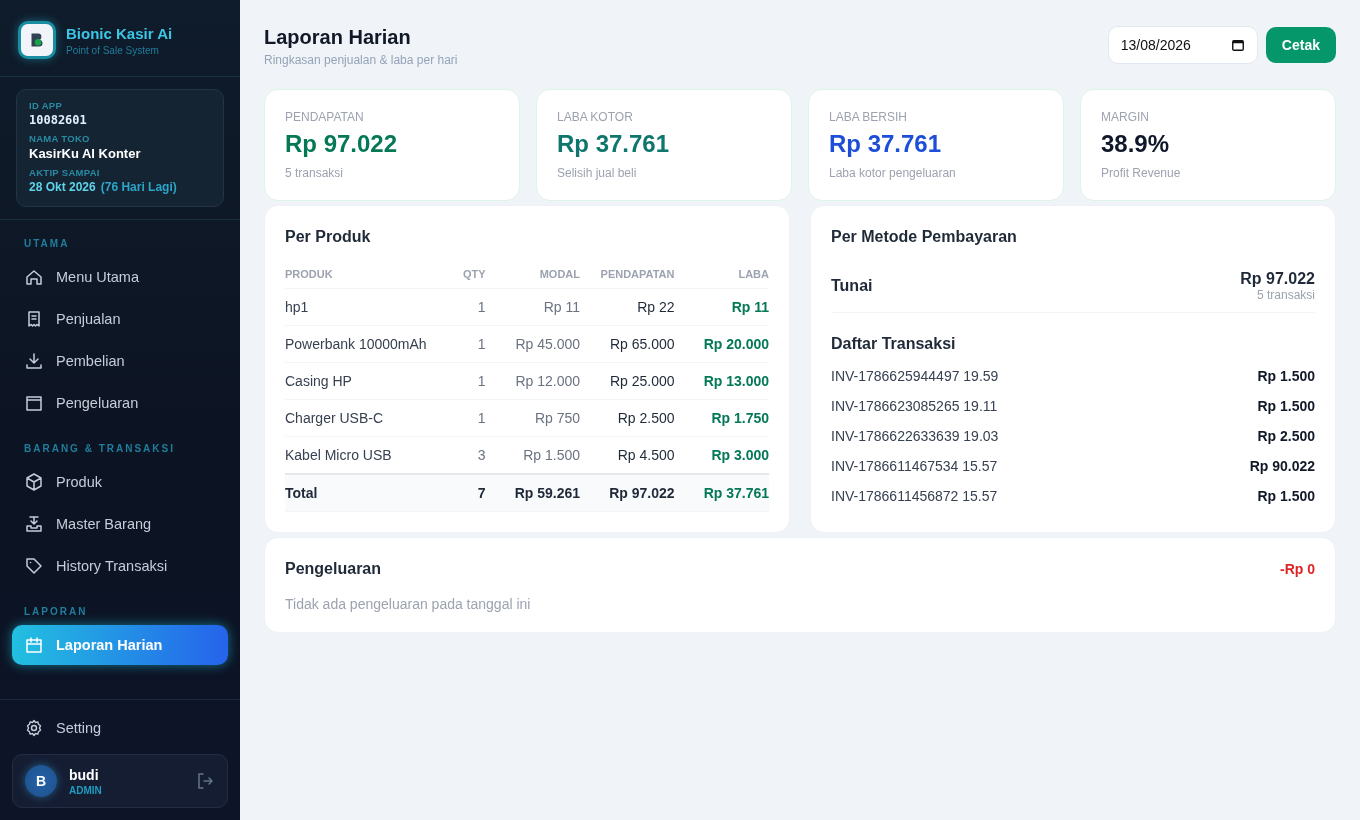  What do you see at coordinates (62, 187) in the screenshot?
I see `info-value: 28 Okt 2026` at bounding box center [62, 187].